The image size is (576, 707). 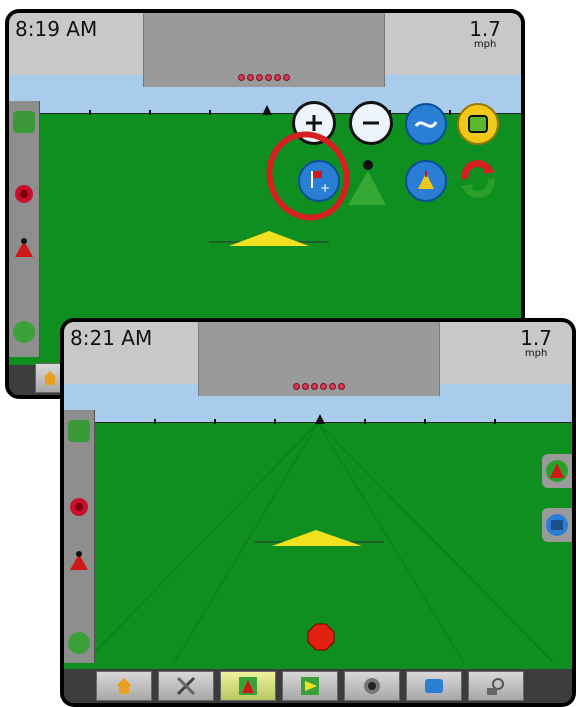 I want to click on home-button, so click(x=124, y=686).